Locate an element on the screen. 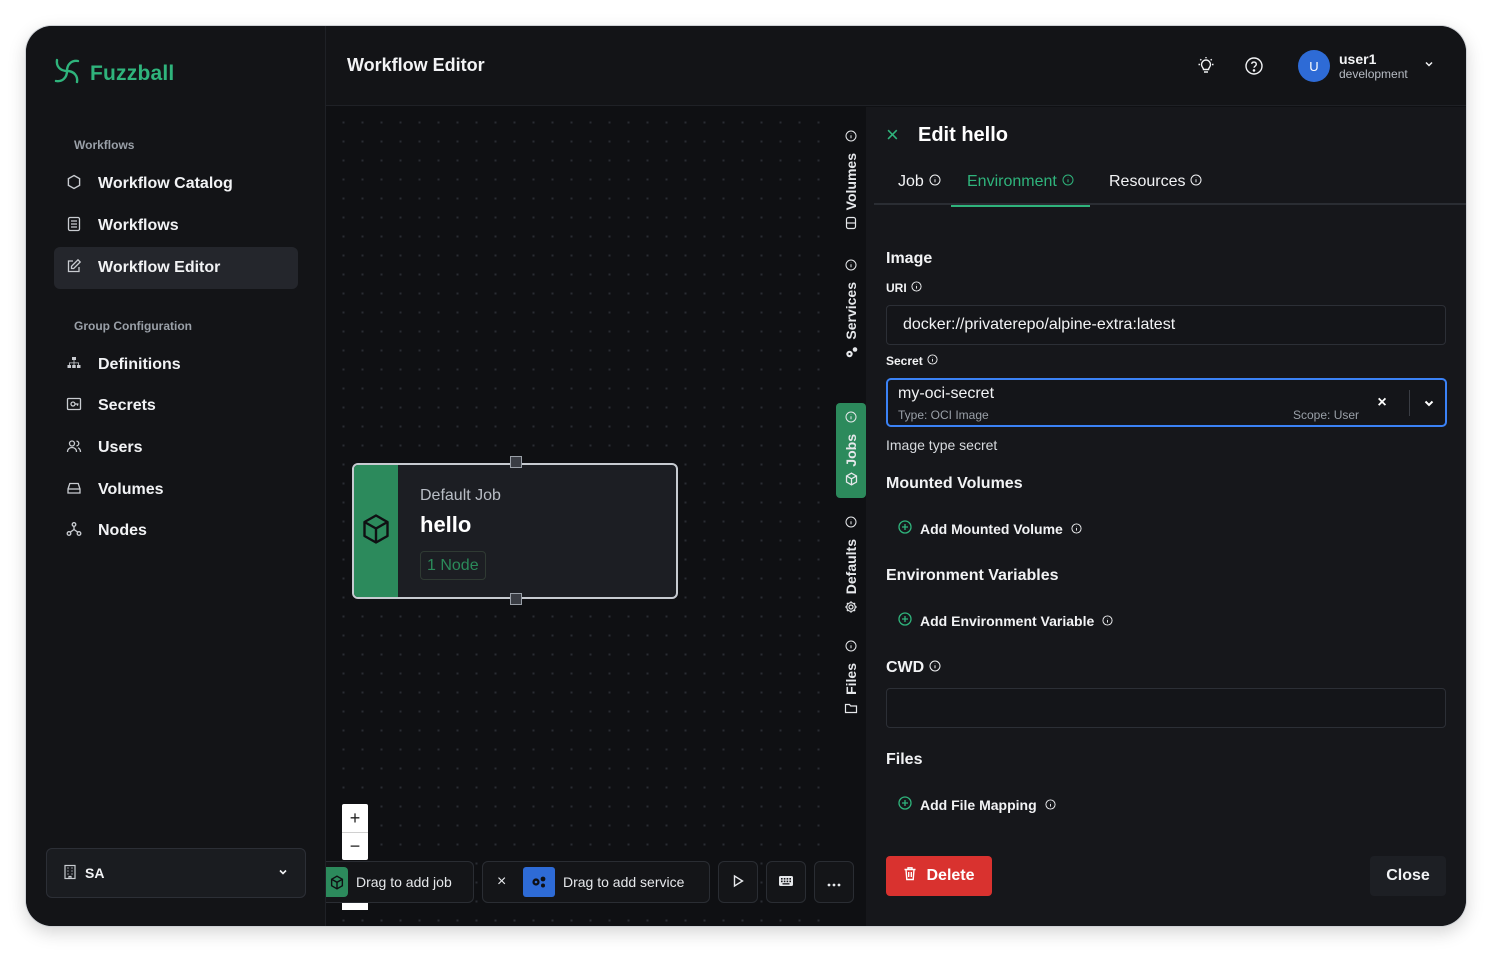 The width and height of the screenshot is (1492, 960). node-handle-top is located at coordinates (516, 462).